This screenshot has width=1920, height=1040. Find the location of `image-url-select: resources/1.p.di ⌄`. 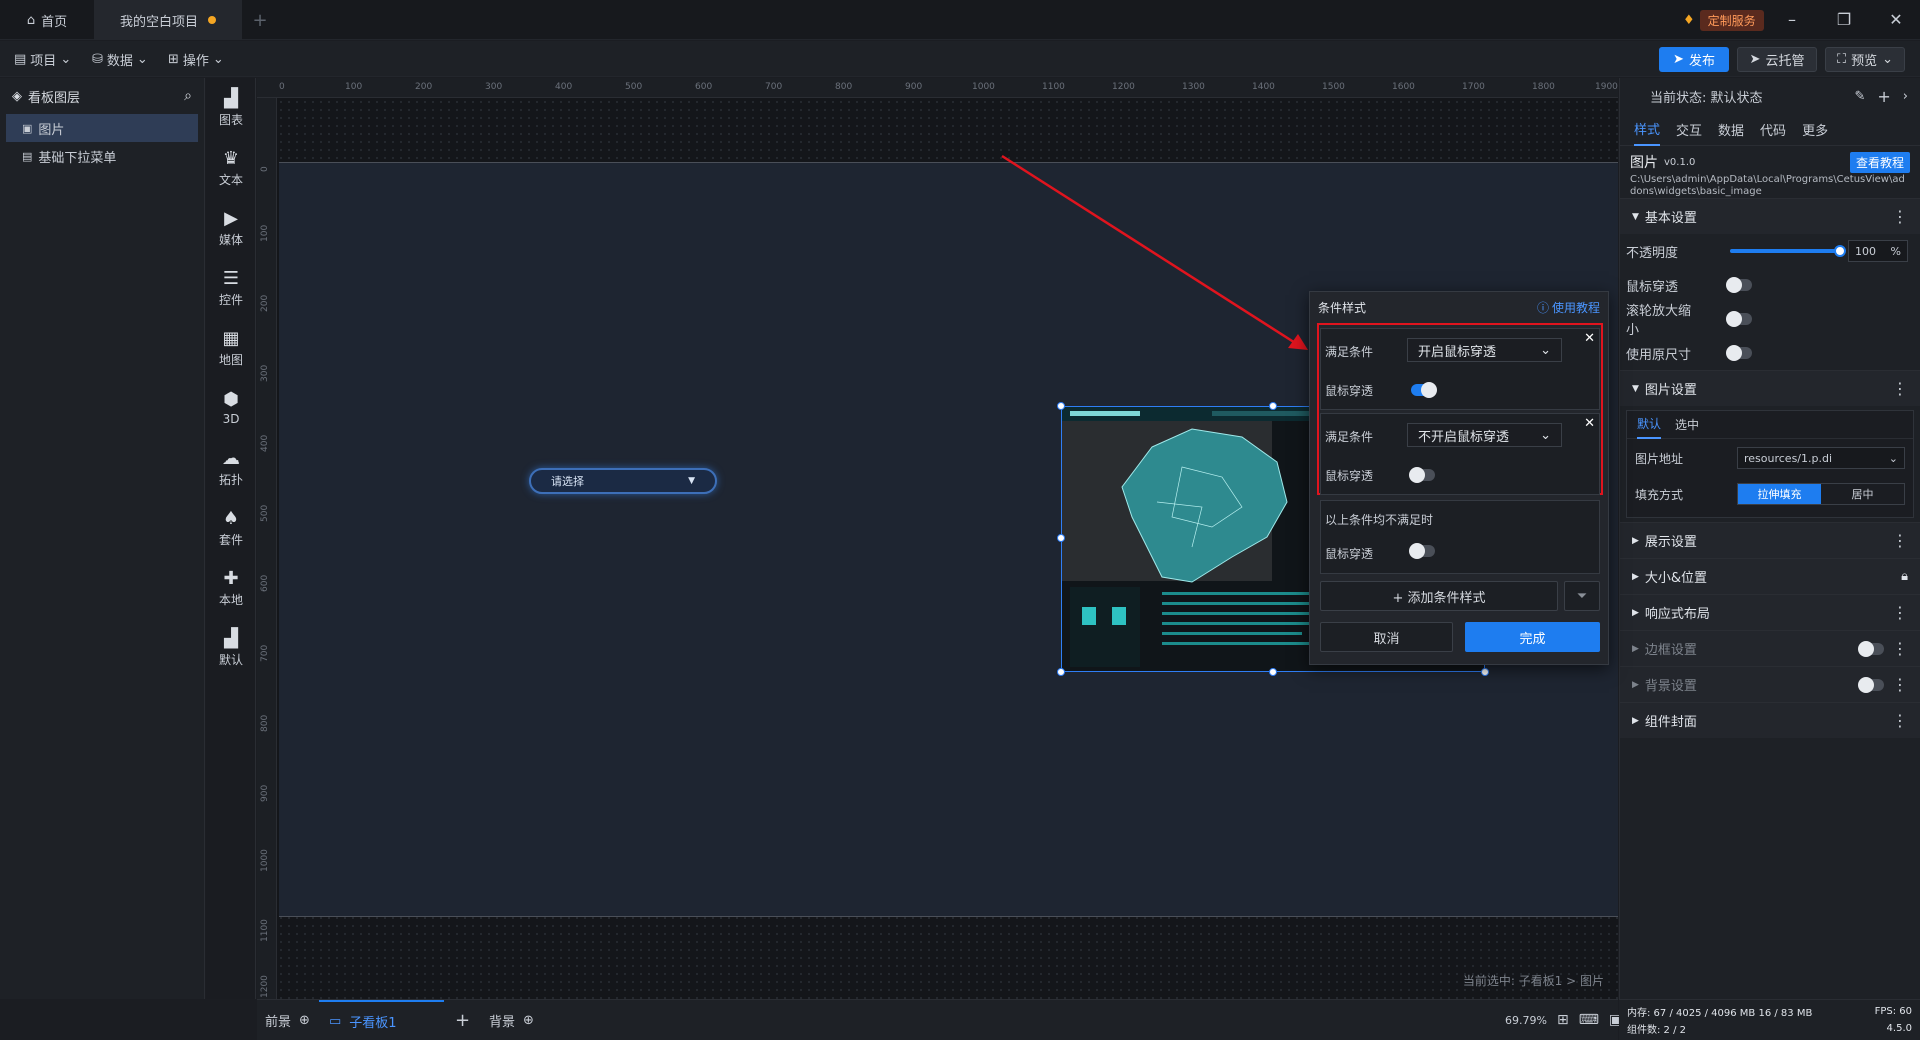

image-url-select: resources/1.p.di ⌄ is located at coordinates (1821, 458).